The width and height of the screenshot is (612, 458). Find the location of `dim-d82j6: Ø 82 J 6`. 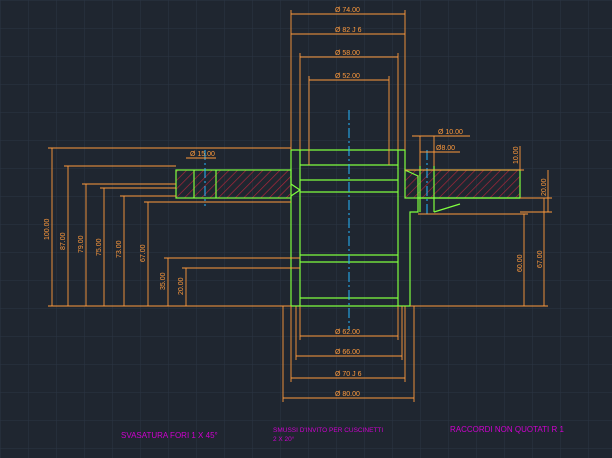

dim-d82j6: Ø 82 J 6 is located at coordinates (348, 30).